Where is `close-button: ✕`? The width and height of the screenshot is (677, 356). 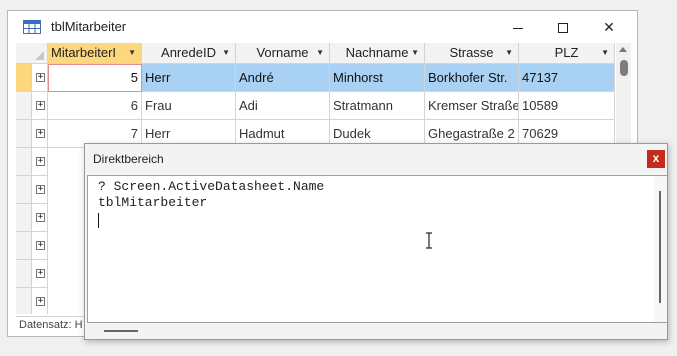
close-button: ✕ is located at coordinates (609, 27).